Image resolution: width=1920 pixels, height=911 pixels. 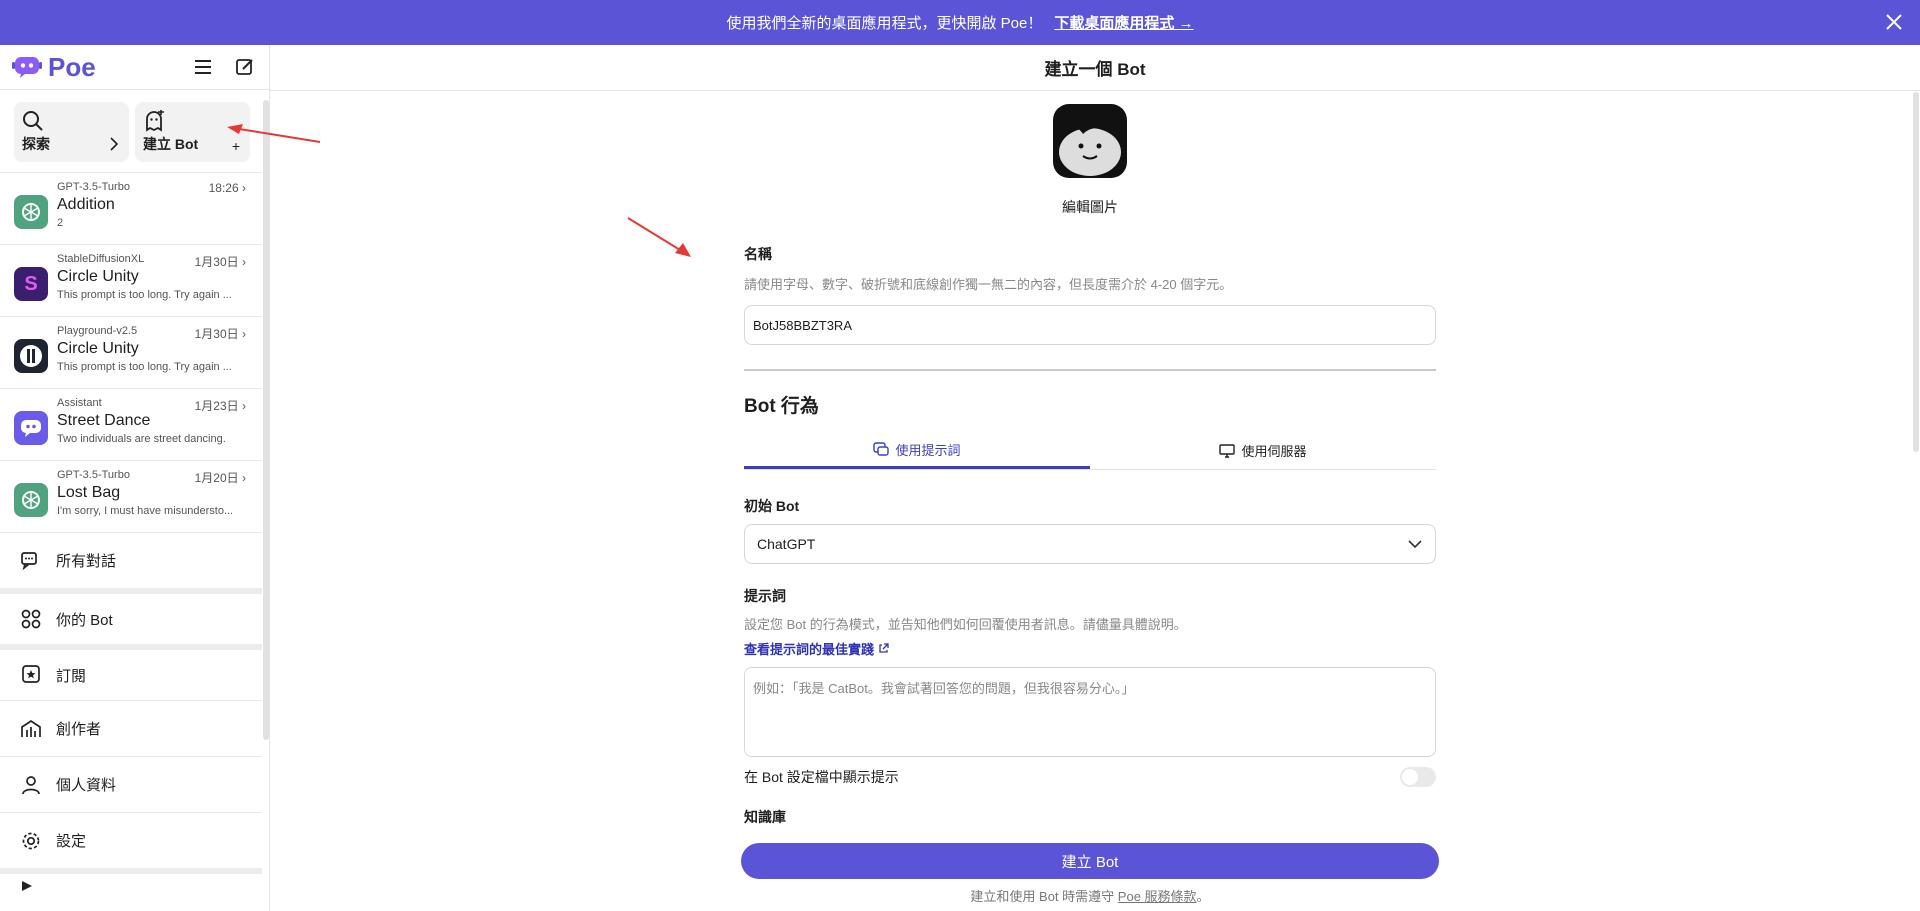 What do you see at coordinates (27, 886) in the screenshot?
I see `play-icon` at bounding box center [27, 886].